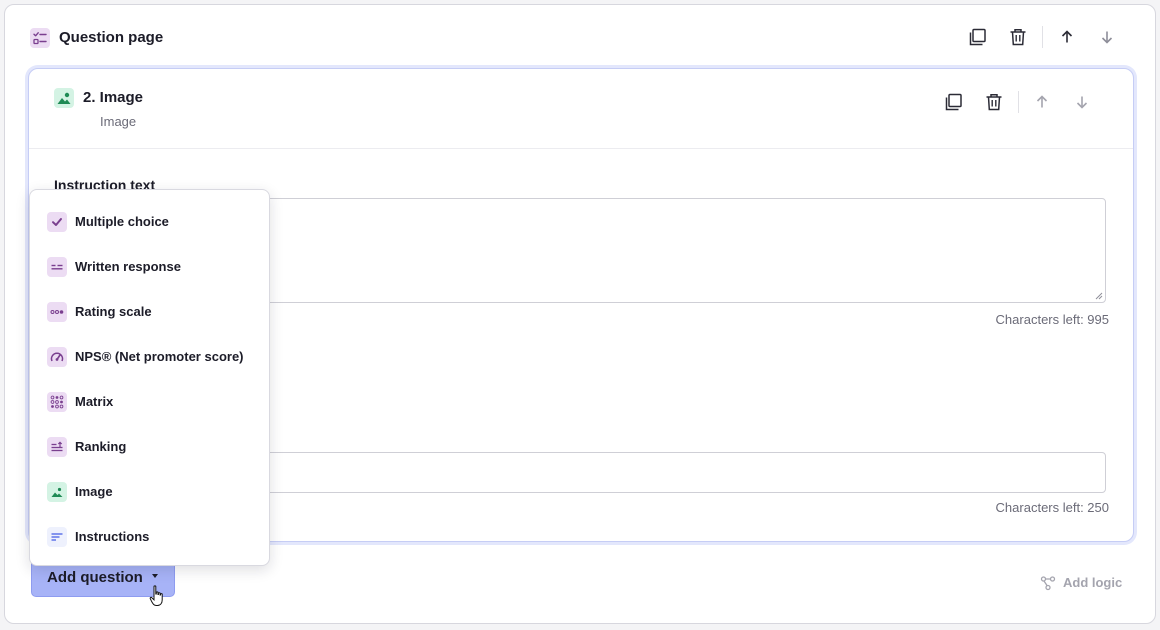 This screenshot has height=630, width=1160. What do you see at coordinates (94, 491) in the screenshot?
I see `menu-item-label: Image` at bounding box center [94, 491].